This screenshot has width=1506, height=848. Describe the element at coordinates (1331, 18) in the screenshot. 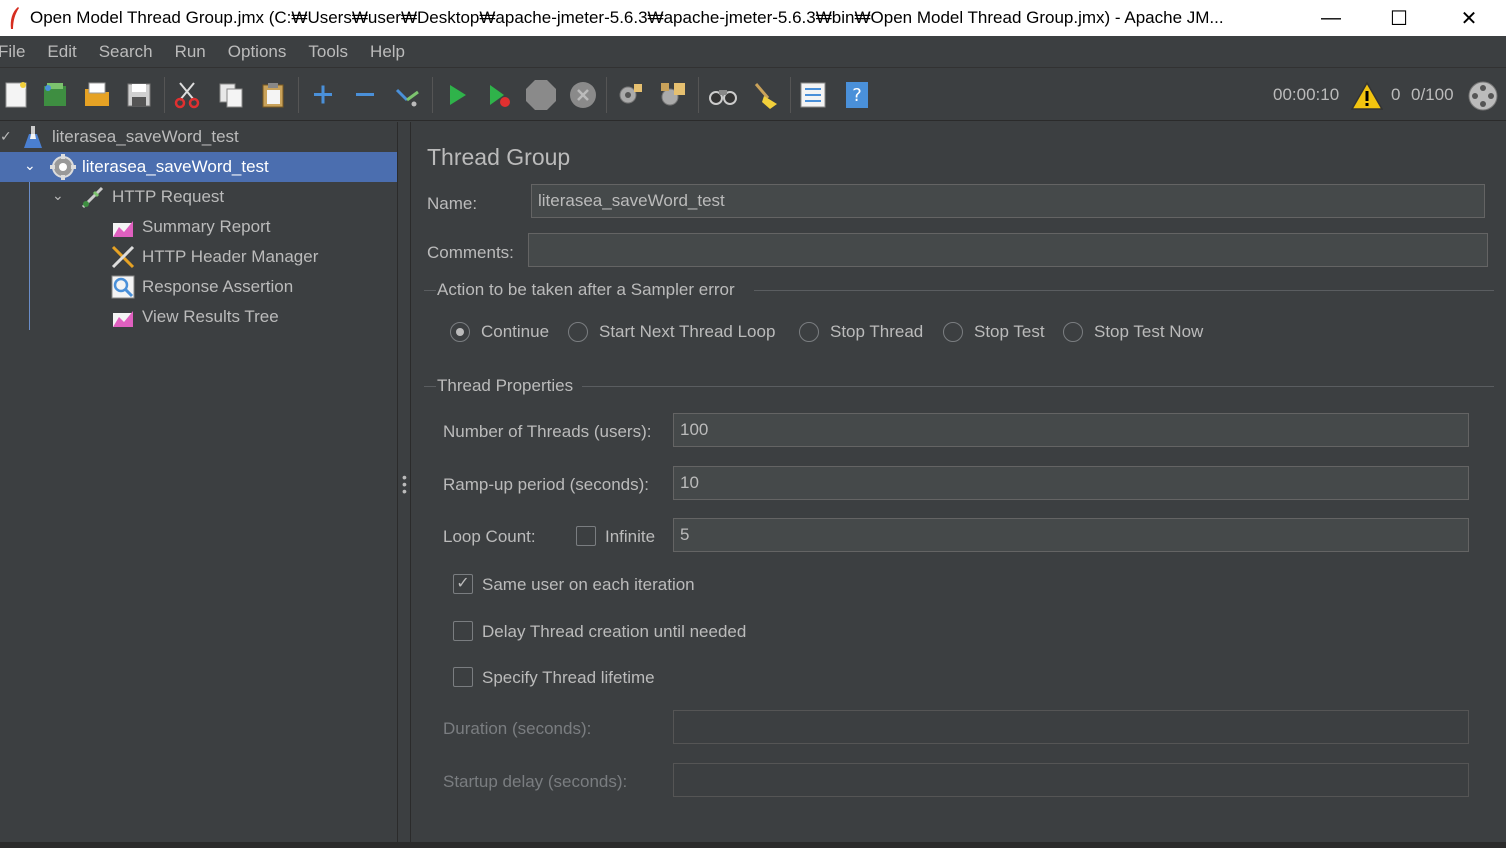

I see `minimize-button: —` at that location.